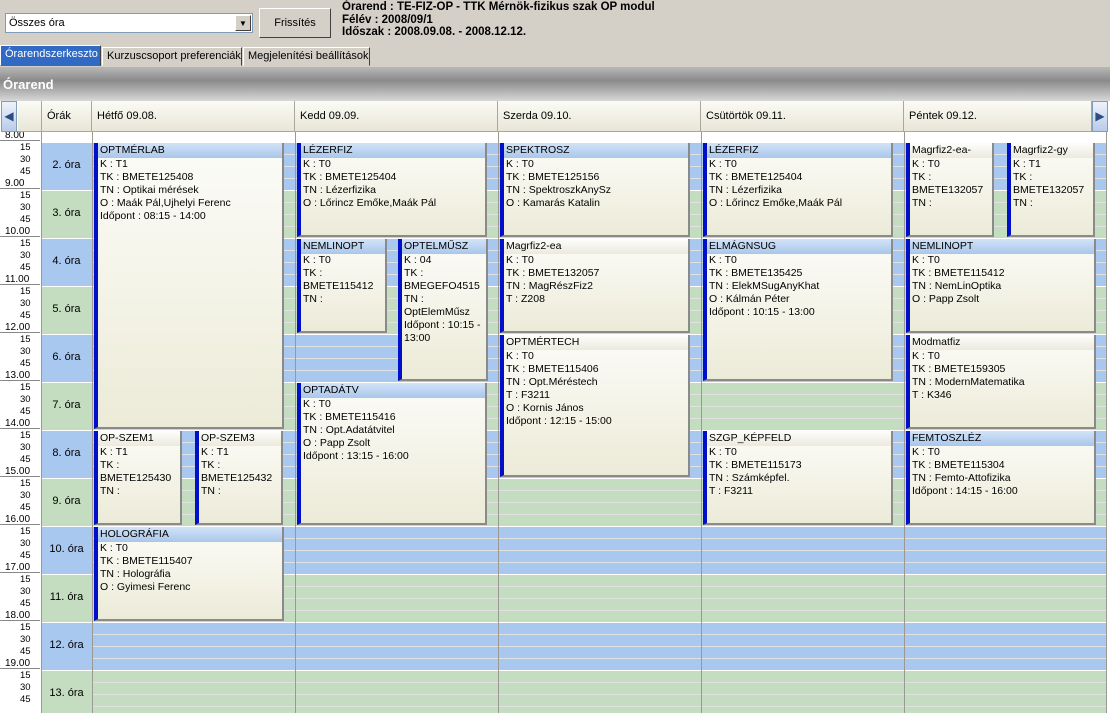 The height and width of the screenshot is (713, 1110). Describe the element at coordinates (139, 438) in the screenshot. I see `course-event-title: OP-SZEM1` at that location.